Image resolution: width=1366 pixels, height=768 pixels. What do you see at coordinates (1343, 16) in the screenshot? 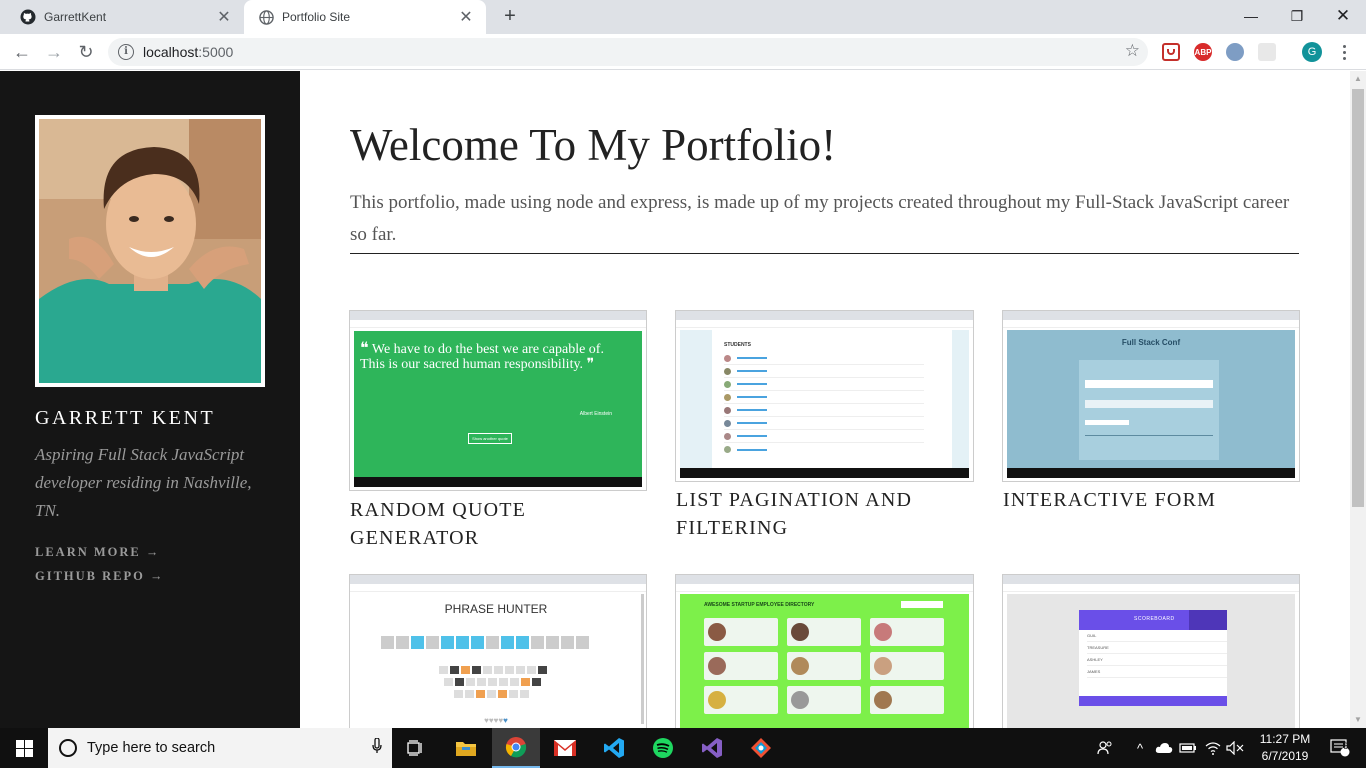
I see `close-window-icon: ✕` at bounding box center [1343, 16].